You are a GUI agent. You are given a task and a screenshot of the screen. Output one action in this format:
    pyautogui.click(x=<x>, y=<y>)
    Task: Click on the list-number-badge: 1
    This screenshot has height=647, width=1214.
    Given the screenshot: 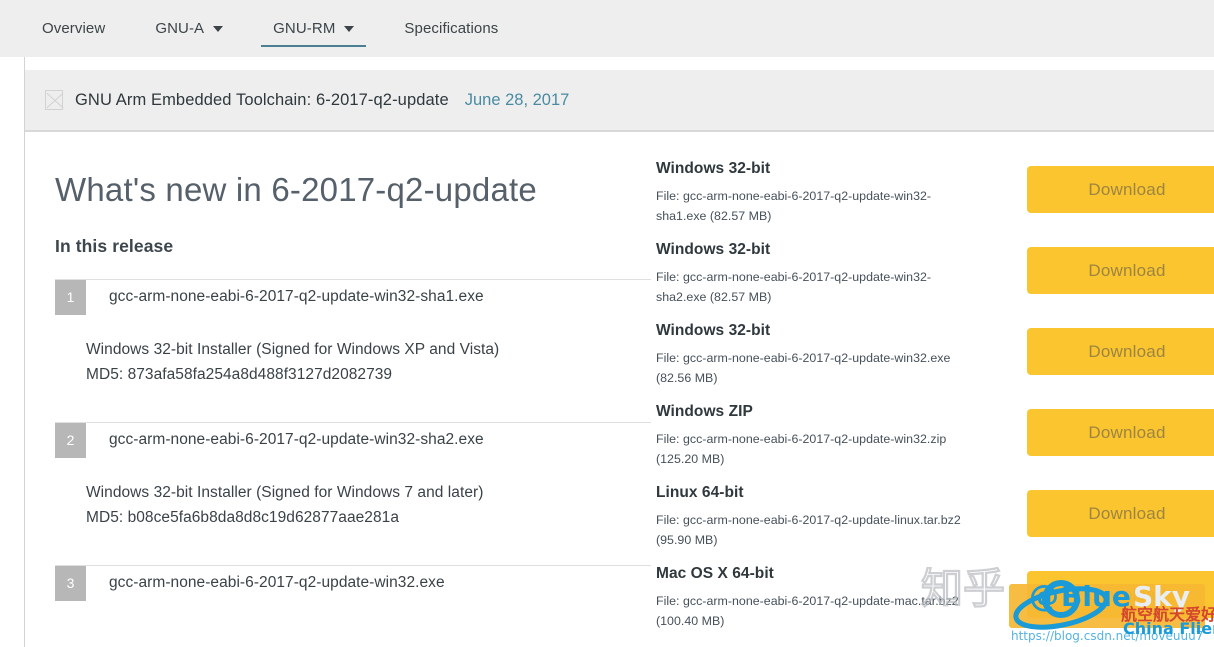 What is the action you would take?
    pyautogui.click(x=70, y=297)
    